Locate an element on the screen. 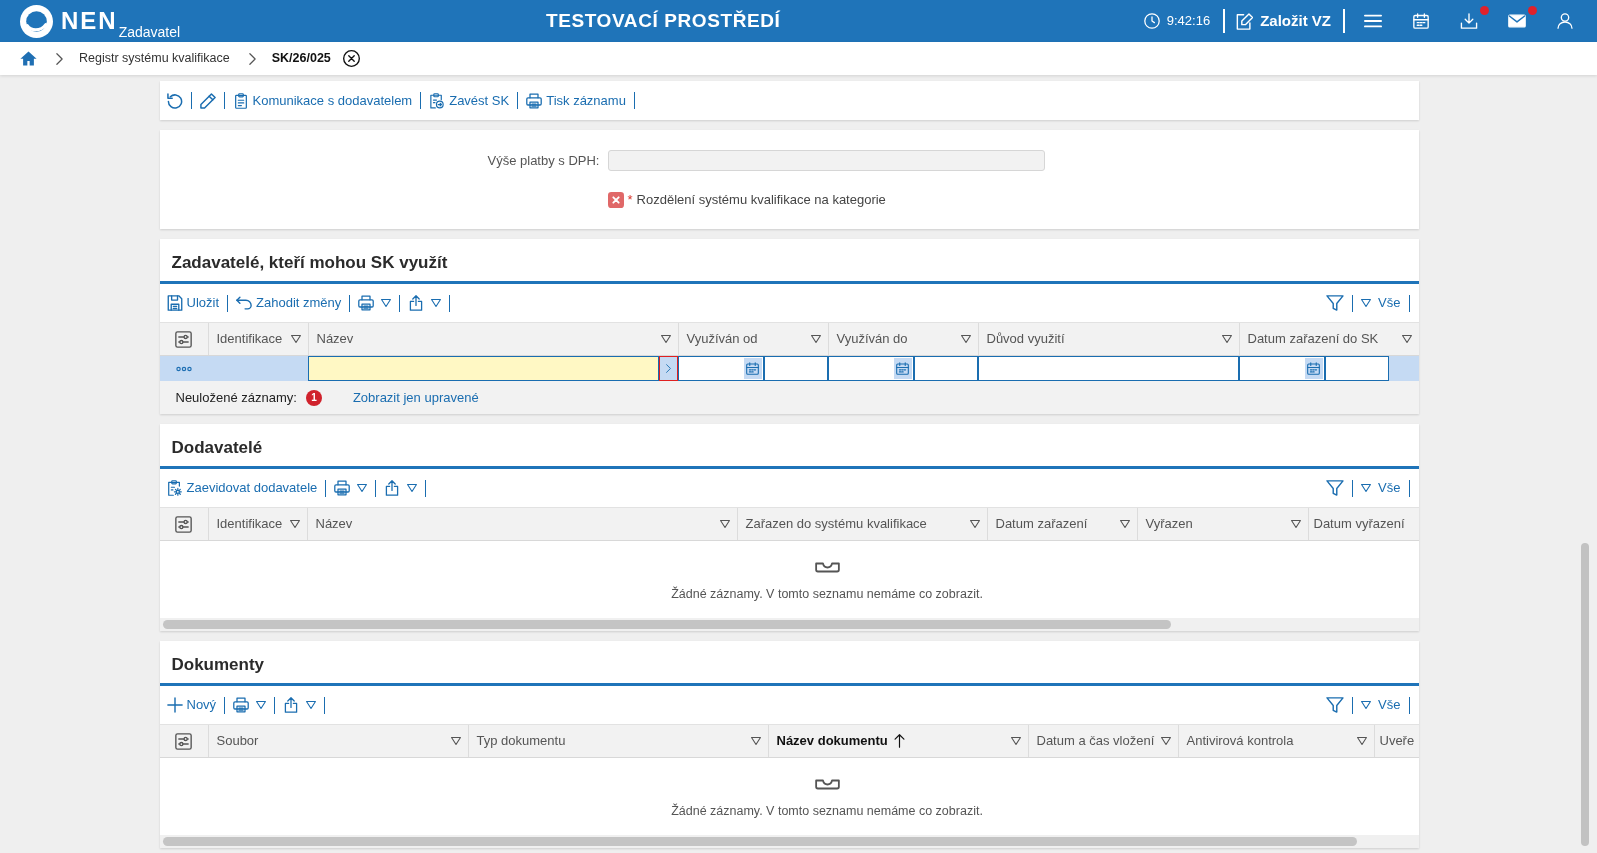 Image resolution: width=1597 pixels, height=853 pixels. notification-dot-icon is located at coordinates (1532, 10).